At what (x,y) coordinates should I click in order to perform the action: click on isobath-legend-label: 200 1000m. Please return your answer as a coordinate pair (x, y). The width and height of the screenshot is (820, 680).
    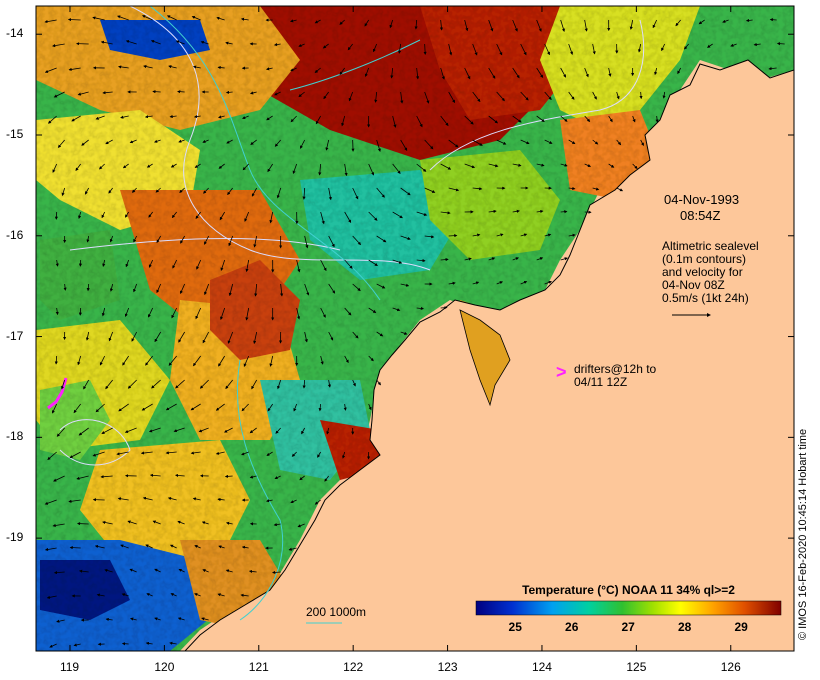
    Looking at the image, I should click on (336, 612).